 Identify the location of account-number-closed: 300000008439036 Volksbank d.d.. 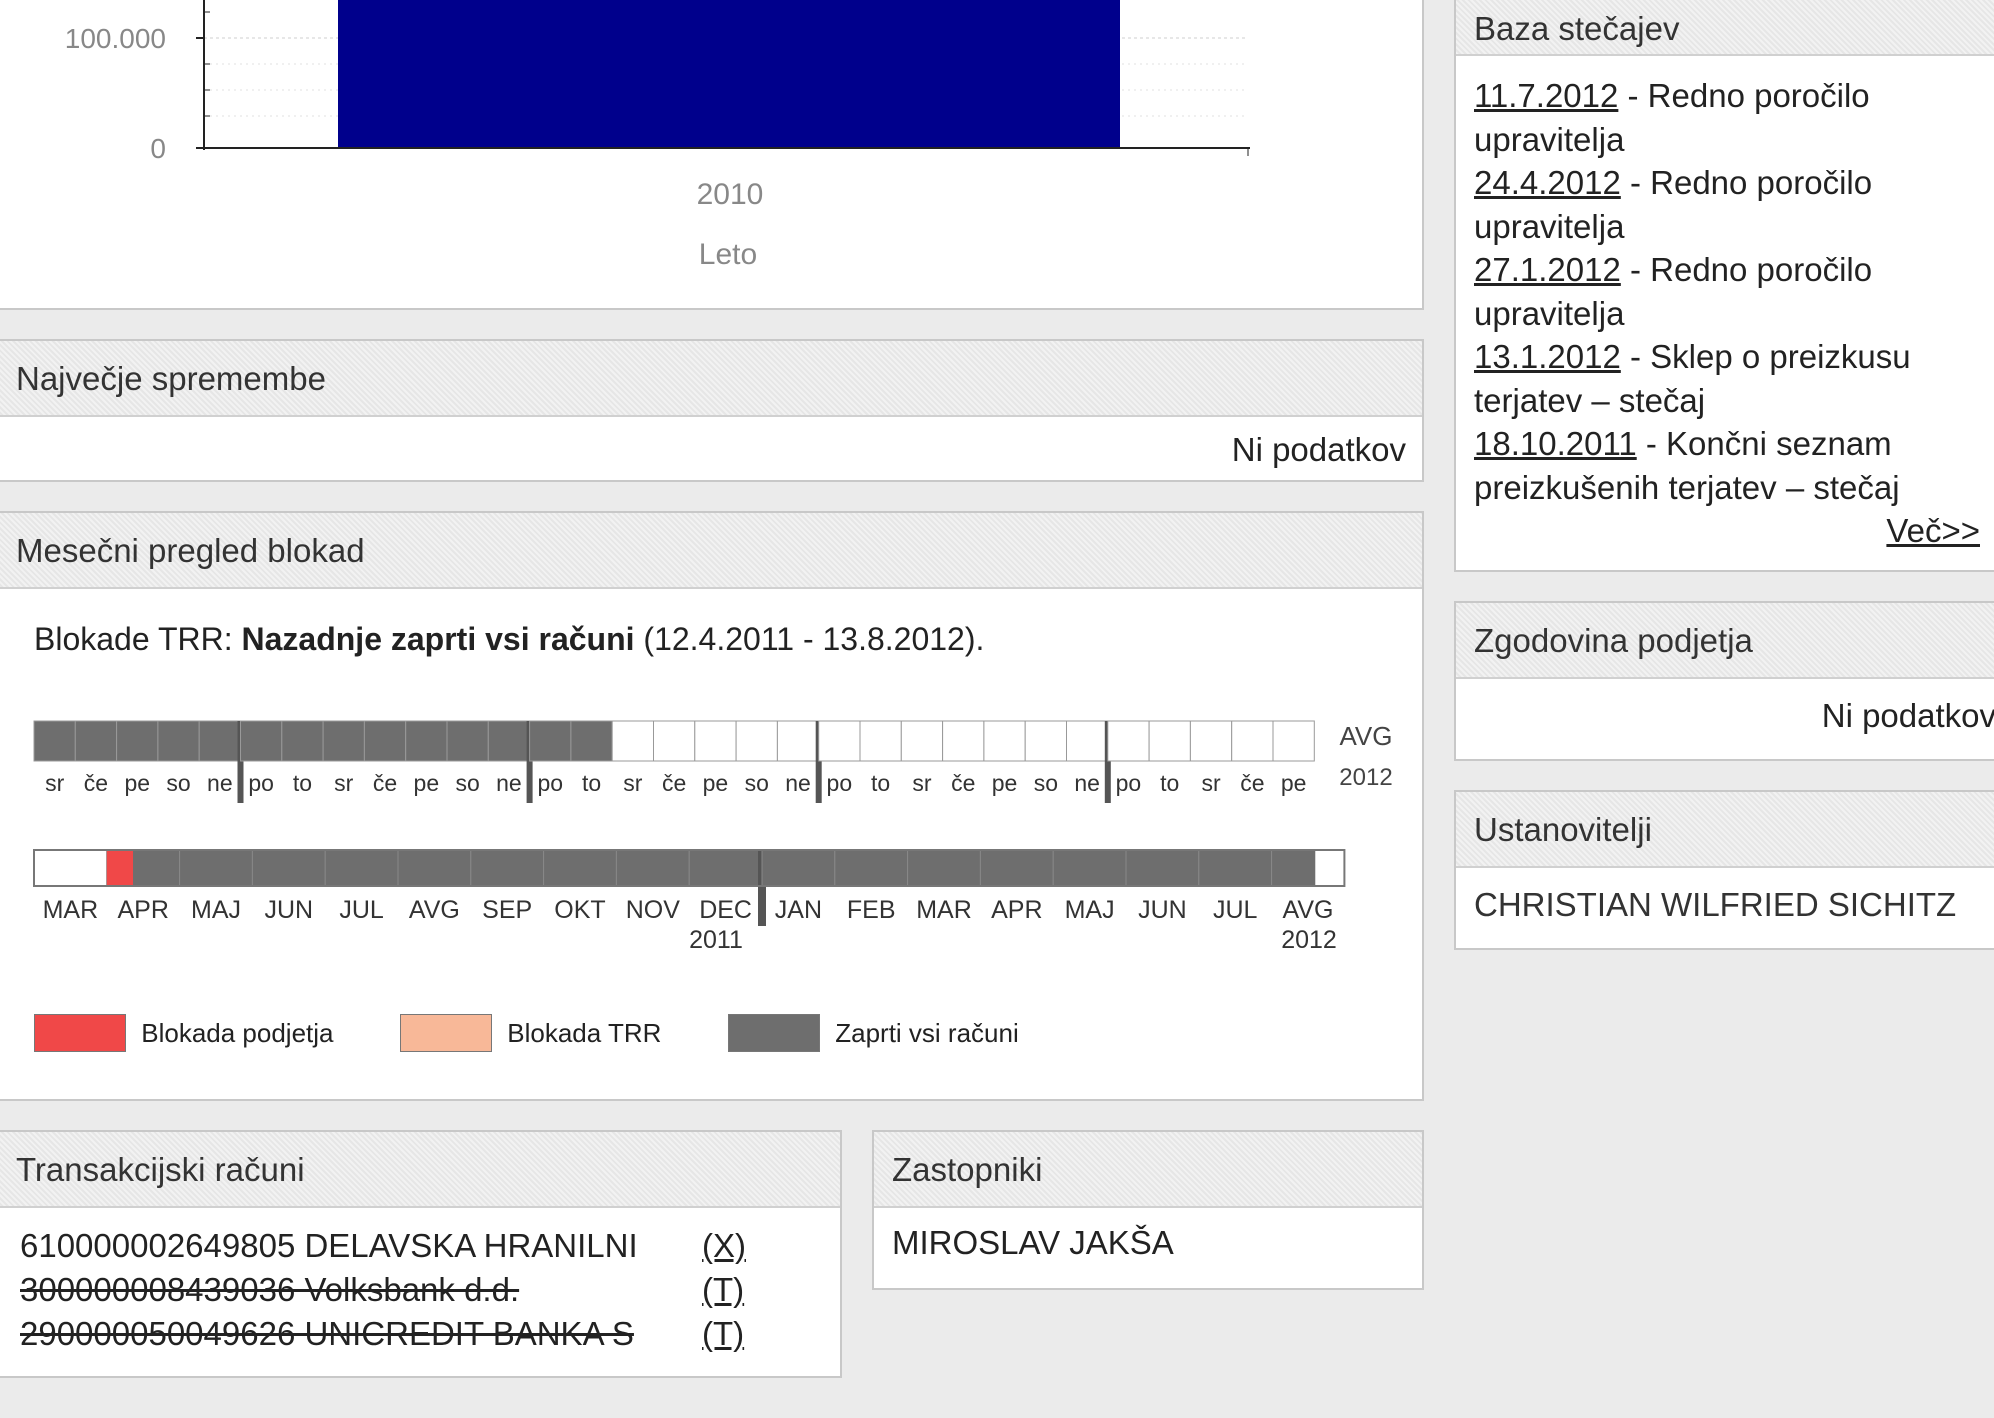
(270, 1289).